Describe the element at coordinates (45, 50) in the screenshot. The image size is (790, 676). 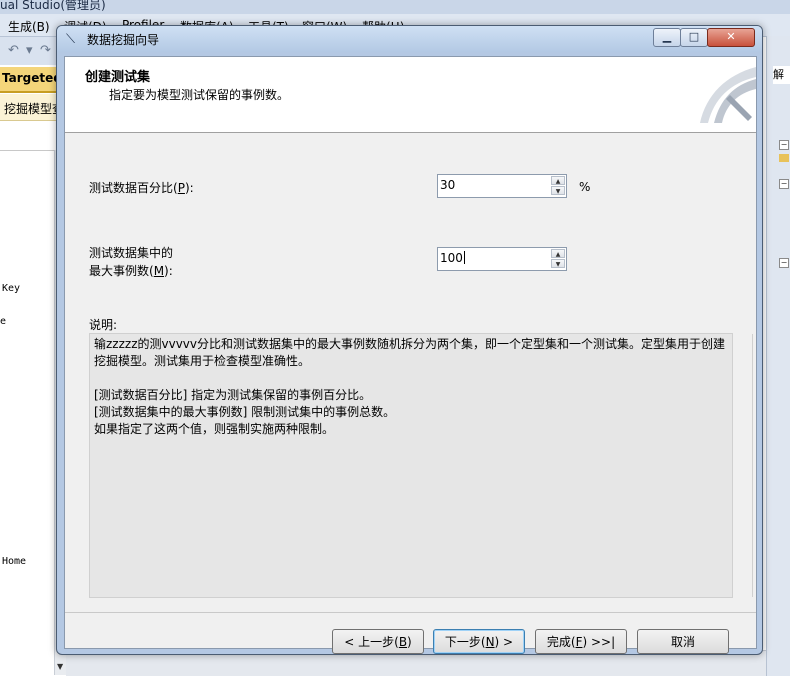
I see `redo-icon: ↷` at that location.